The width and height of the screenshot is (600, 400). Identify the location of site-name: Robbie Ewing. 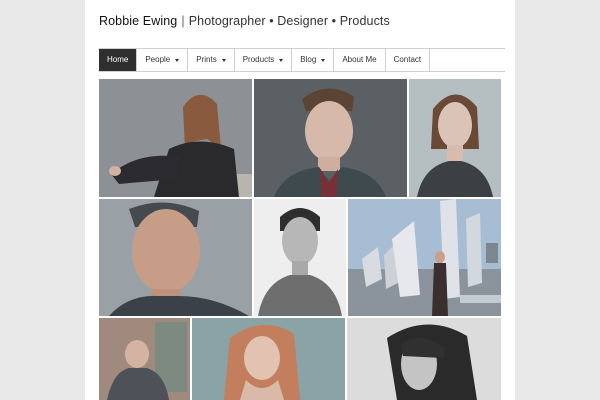
(138, 21).